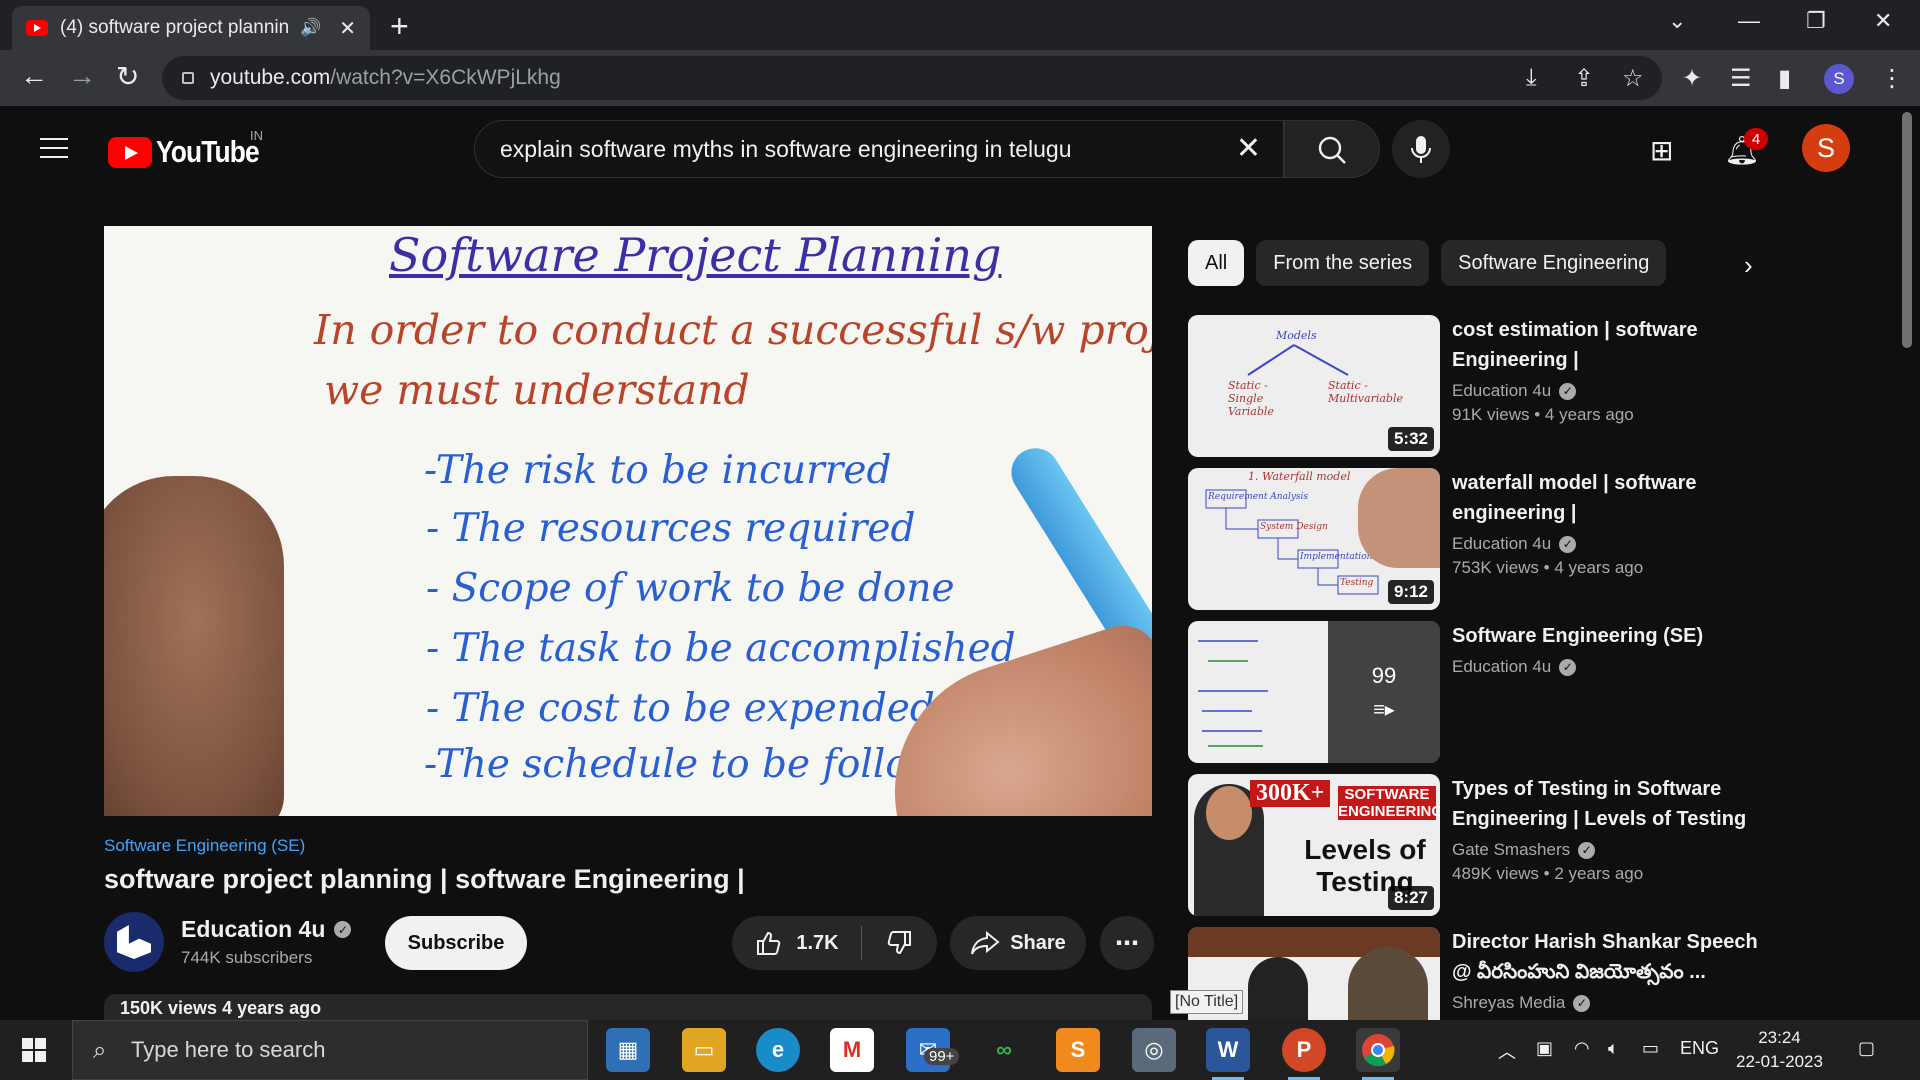  Describe the element at coordinates (1589, 414) in the screenshot. I see `recommendation-age: 4 years ago` at that location.